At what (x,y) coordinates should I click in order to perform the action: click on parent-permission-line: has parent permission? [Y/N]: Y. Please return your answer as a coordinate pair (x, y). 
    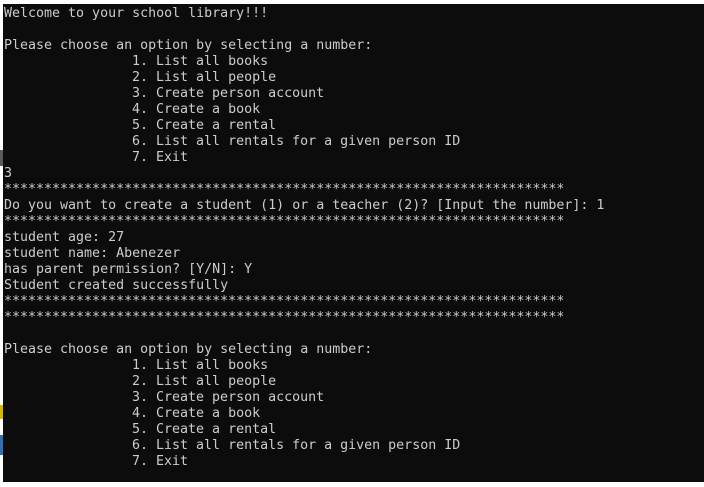
    Looking at the image, I should click on (128, 269).